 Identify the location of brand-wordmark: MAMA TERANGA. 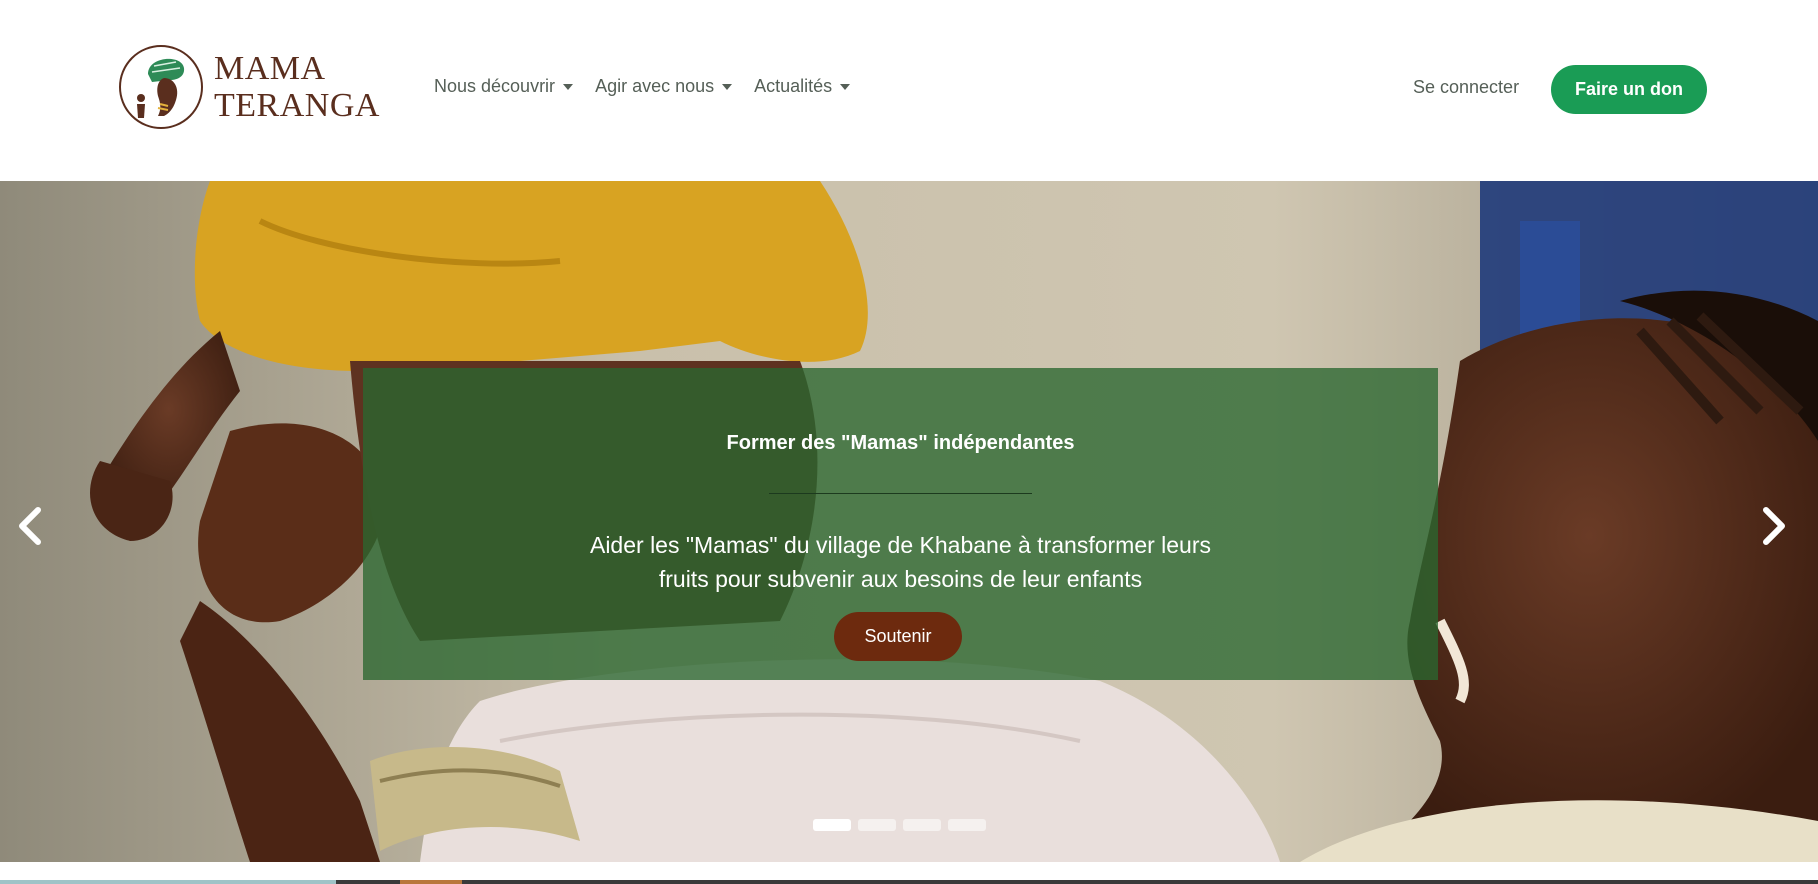
(297, 87).